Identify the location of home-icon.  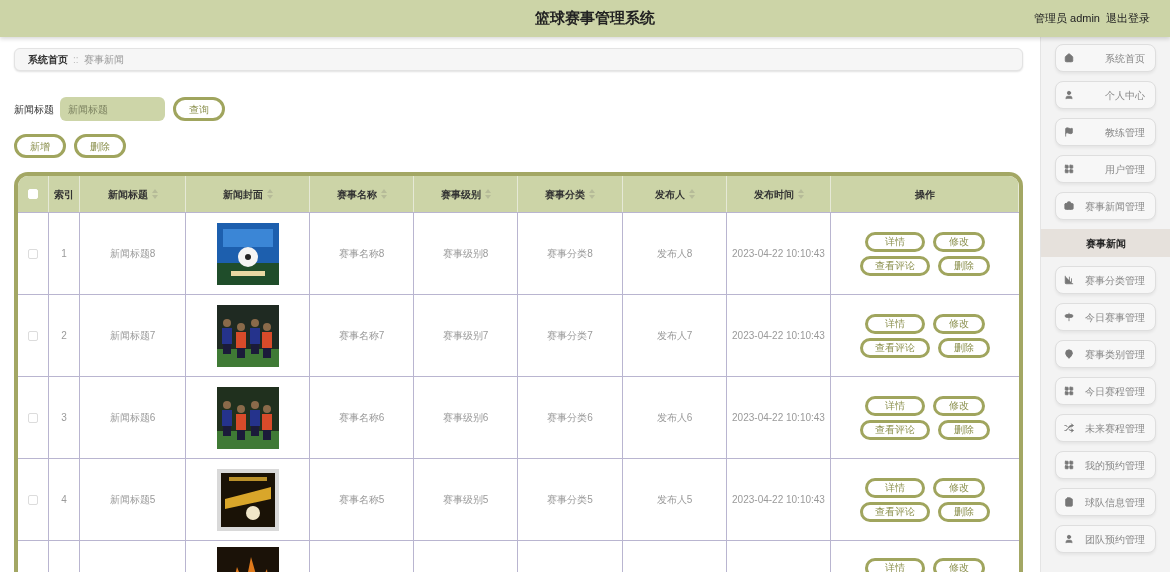
(1069, 58).